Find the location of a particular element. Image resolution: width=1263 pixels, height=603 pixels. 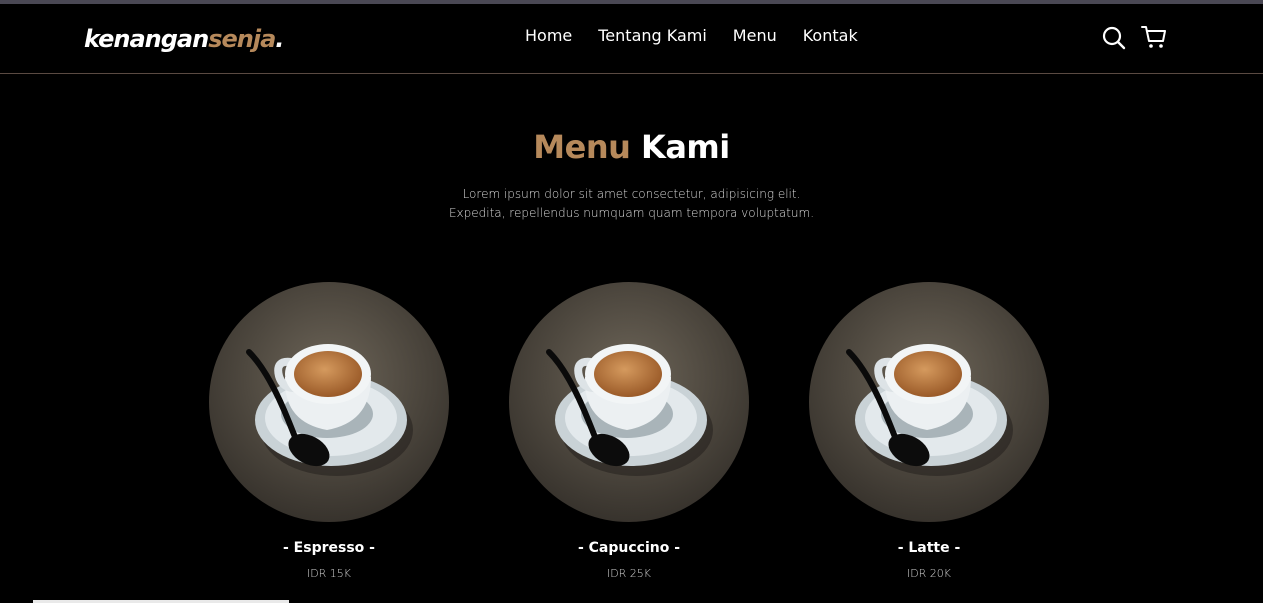

menu-item-name: - Capuccino - is located at coordinates (629, 548).